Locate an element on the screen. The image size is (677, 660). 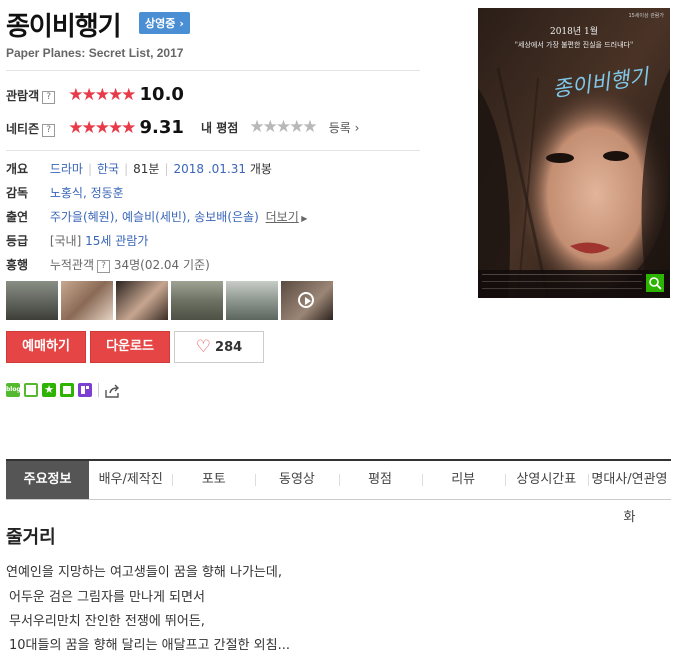
tab-photo: 포토 is located at coordinates (213, 480).